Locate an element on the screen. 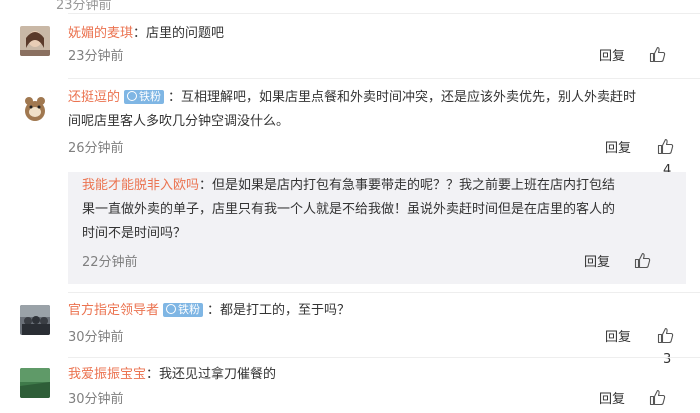 The image size is (700, 413). sub-reply-username: 我能才能脱非入欧吗 is located at coordinates (140, 185).